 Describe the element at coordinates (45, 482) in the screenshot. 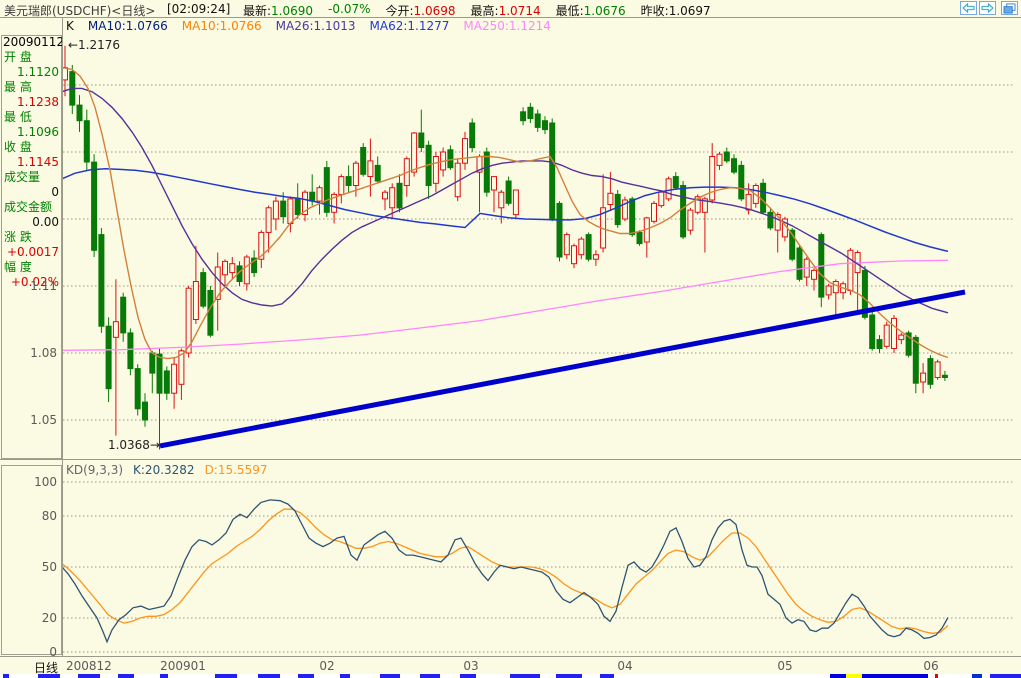

I see `kd-tick-label: 100` at that location.